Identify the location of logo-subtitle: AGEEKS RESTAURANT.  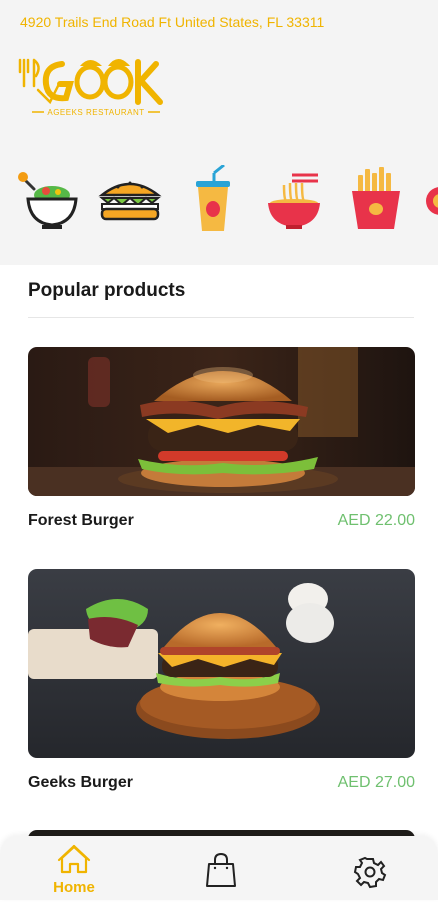
(95, 112).